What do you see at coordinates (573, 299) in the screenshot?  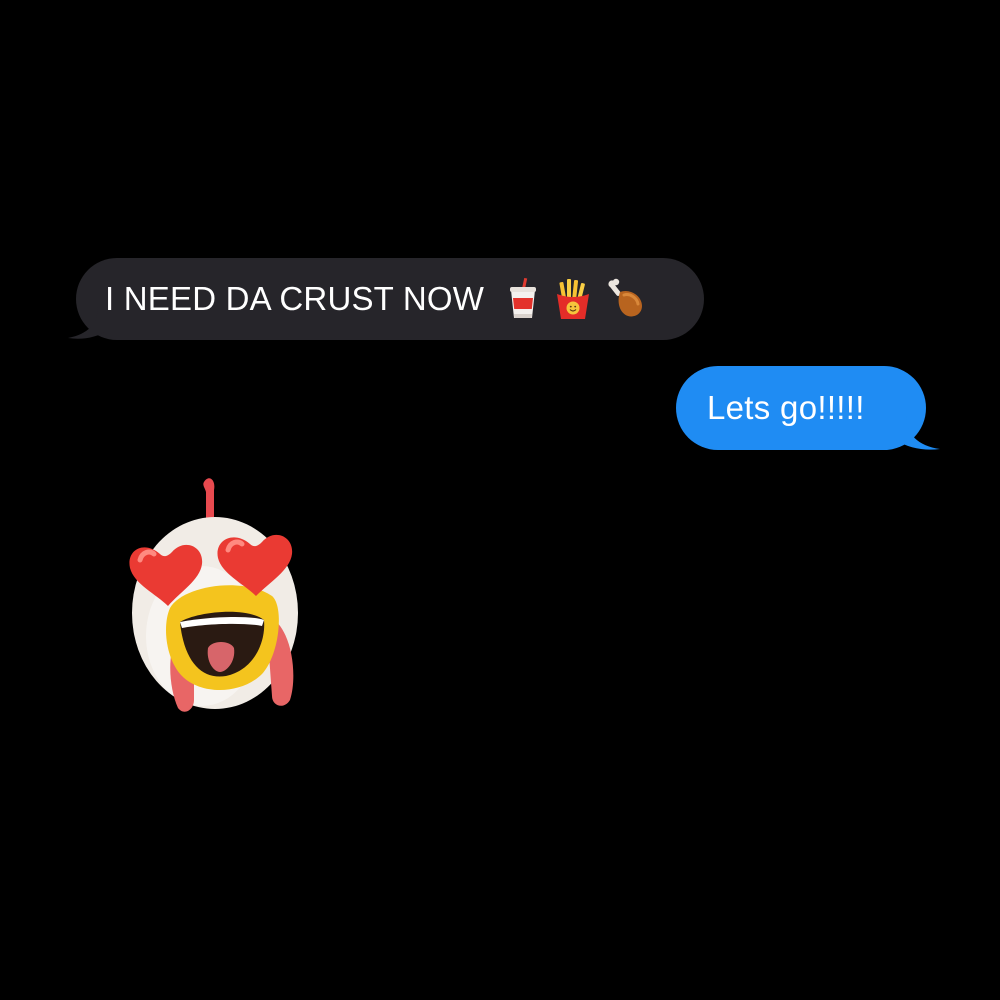 I see `french-fries-icon` at bounding box center [573, 299].